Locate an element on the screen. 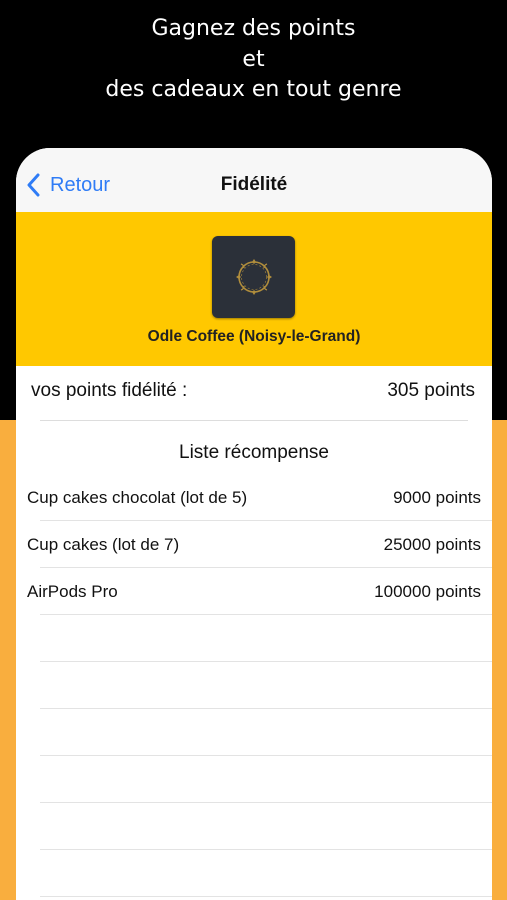  shop-logo is located at coordinates (253, 277).